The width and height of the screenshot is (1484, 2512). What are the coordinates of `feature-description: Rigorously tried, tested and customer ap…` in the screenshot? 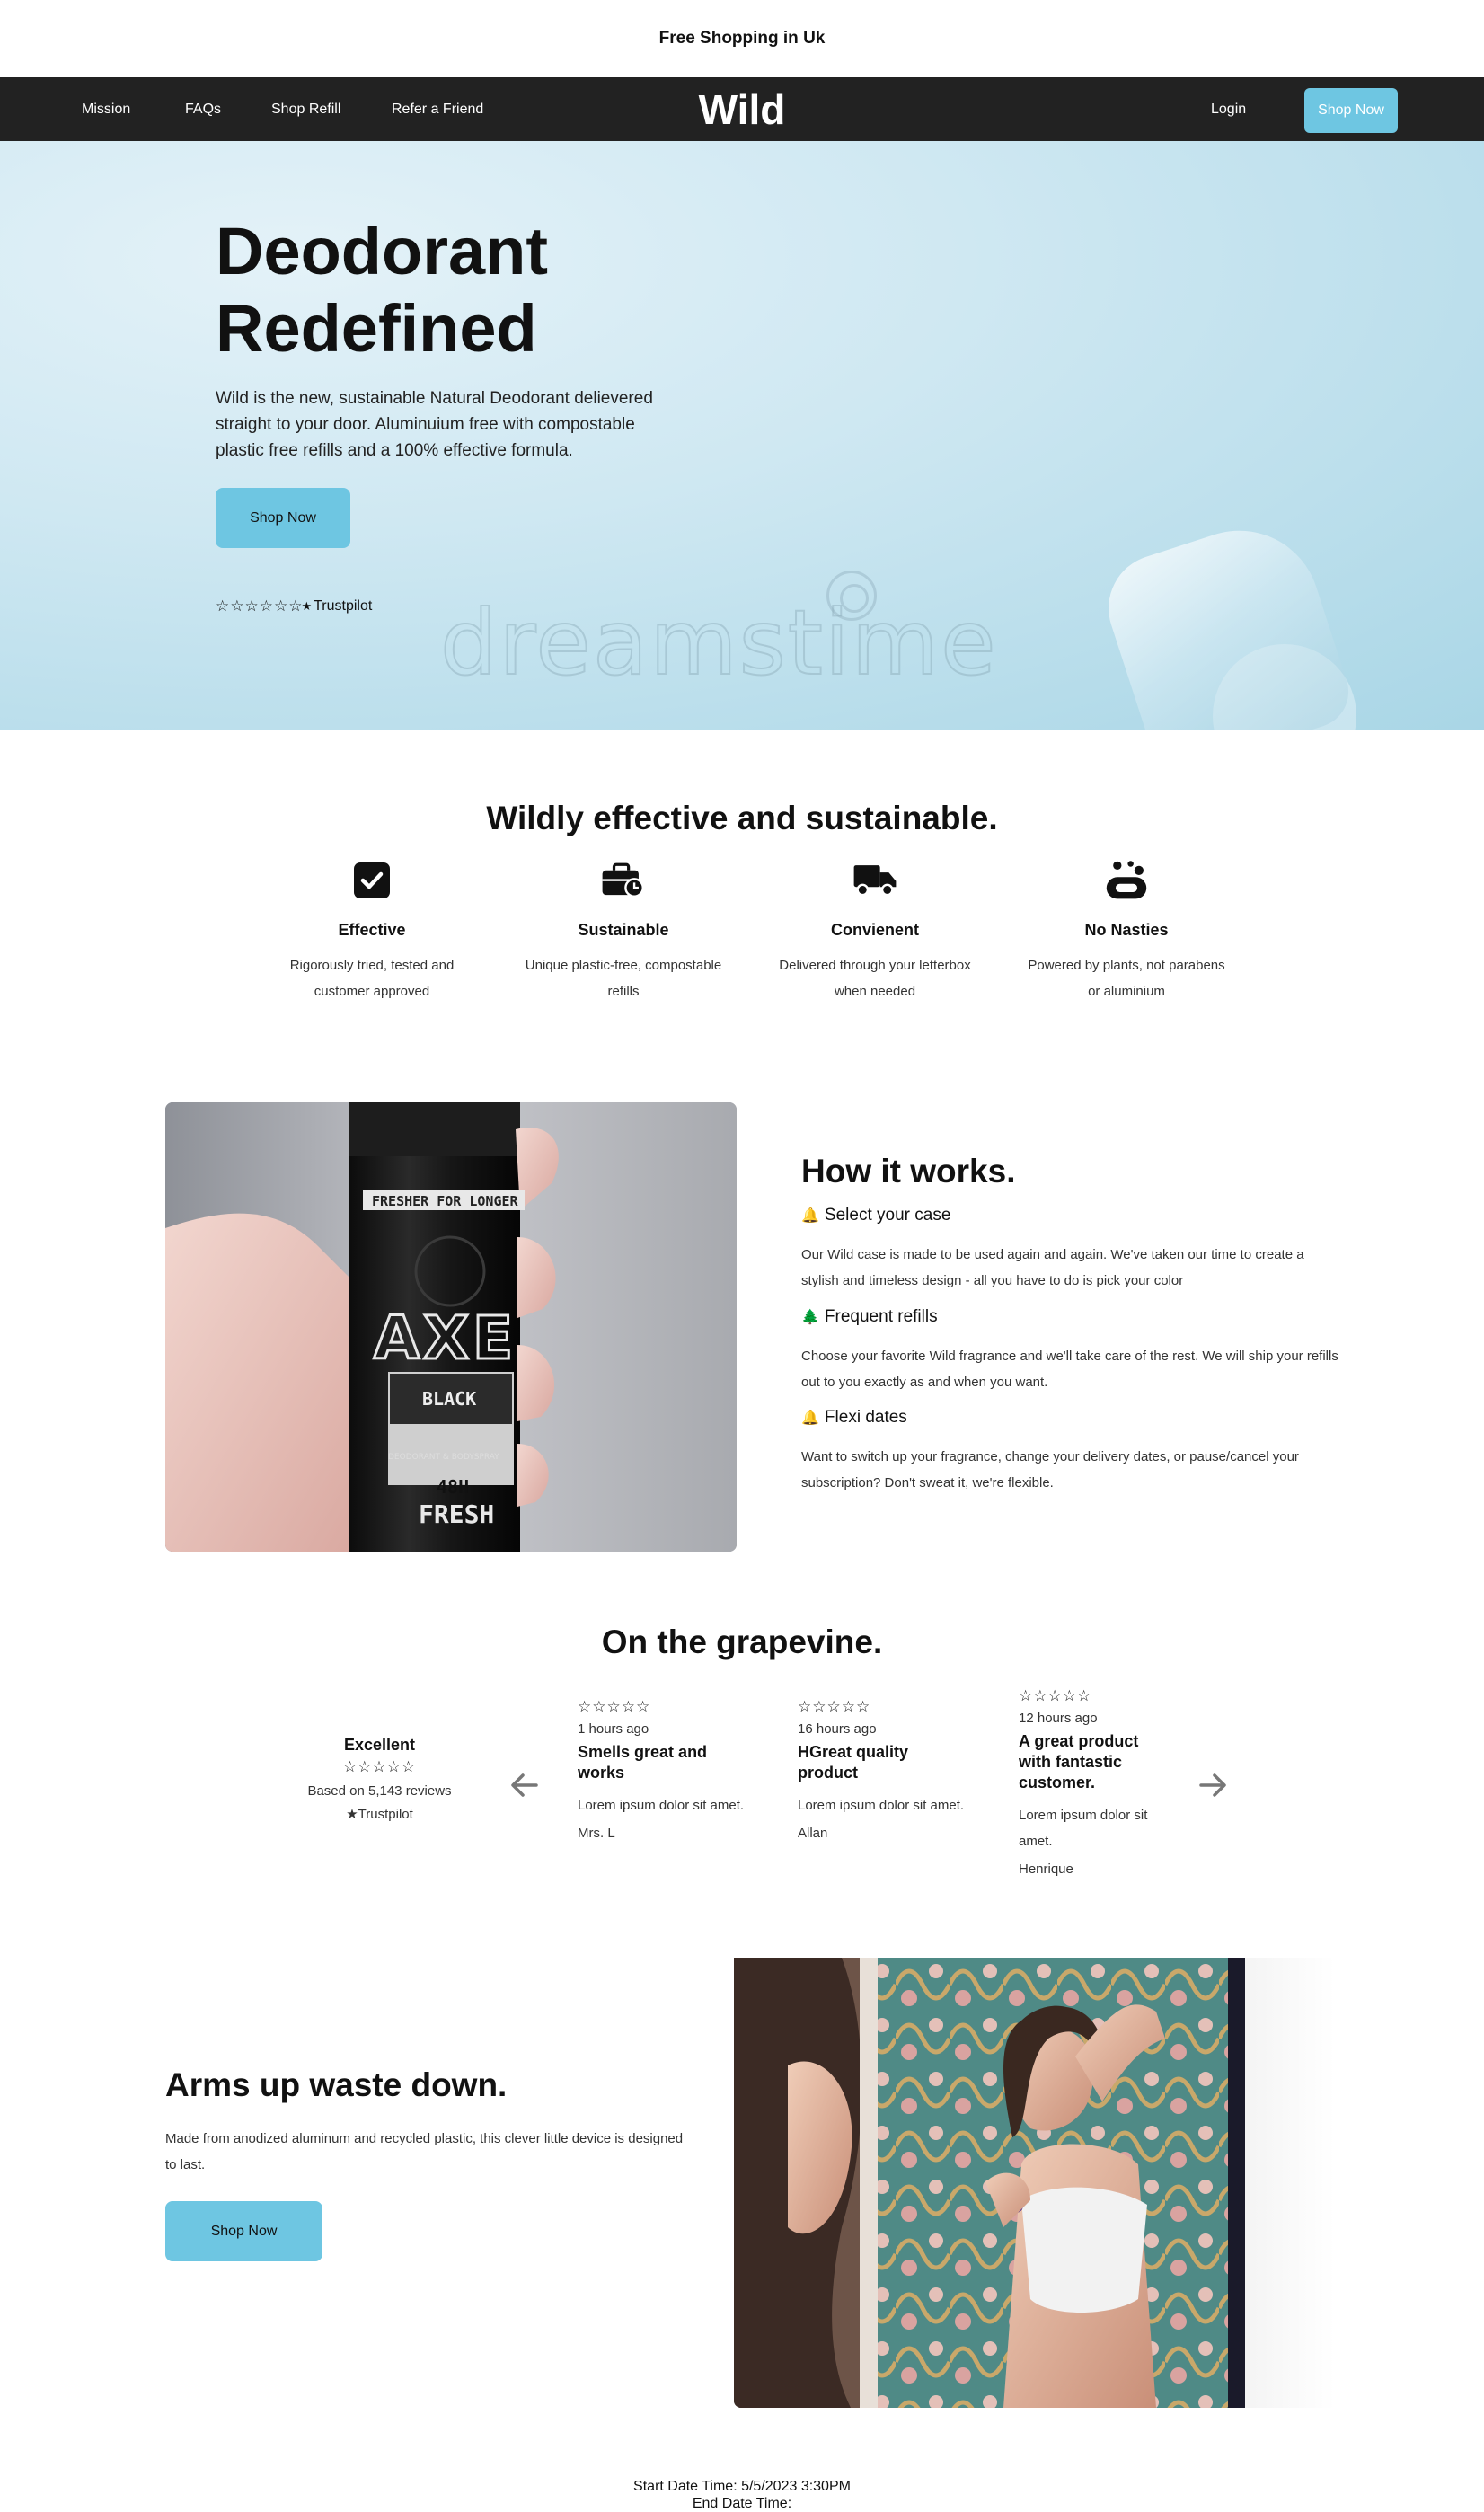 It's located at (372, 978).